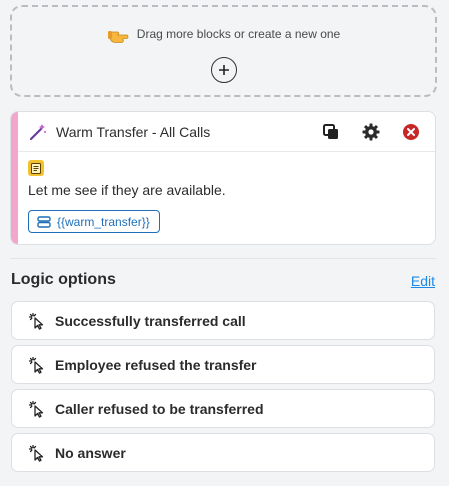  What do you see at coordinates (423, 281) in the screenshot?
I see `edit-link: Edit` at bounding box center [423, 281].